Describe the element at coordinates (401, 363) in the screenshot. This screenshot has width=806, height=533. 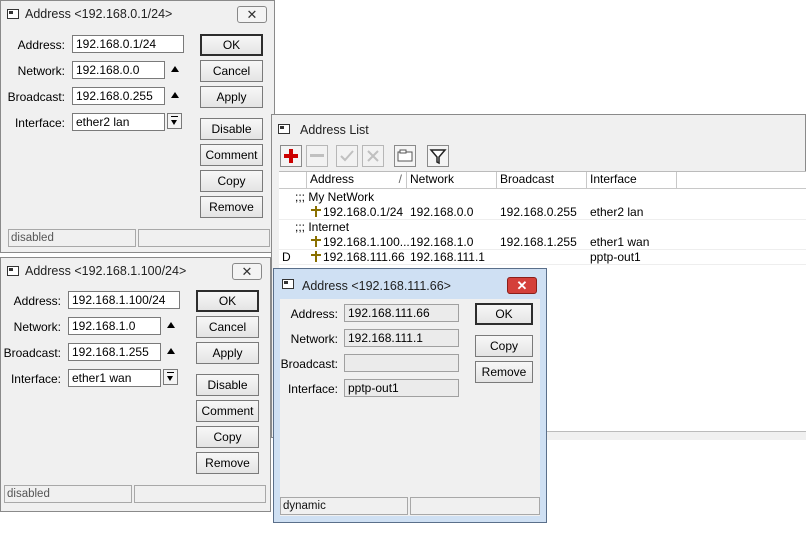
I see `broadcast-field` at that location.